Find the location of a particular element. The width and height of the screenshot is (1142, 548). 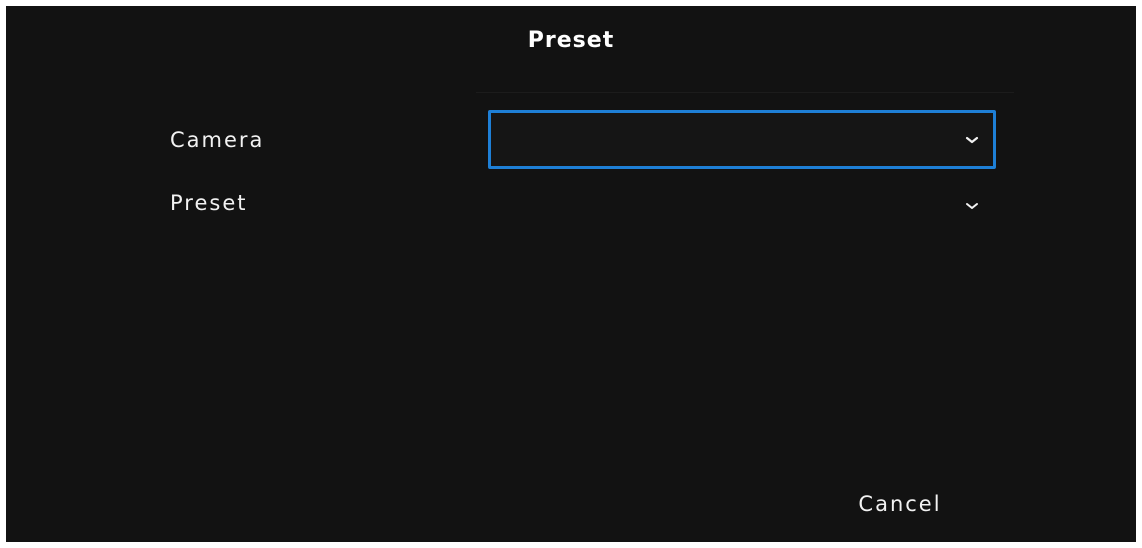

camera-label: Camera is located at coordinates (217, 140).